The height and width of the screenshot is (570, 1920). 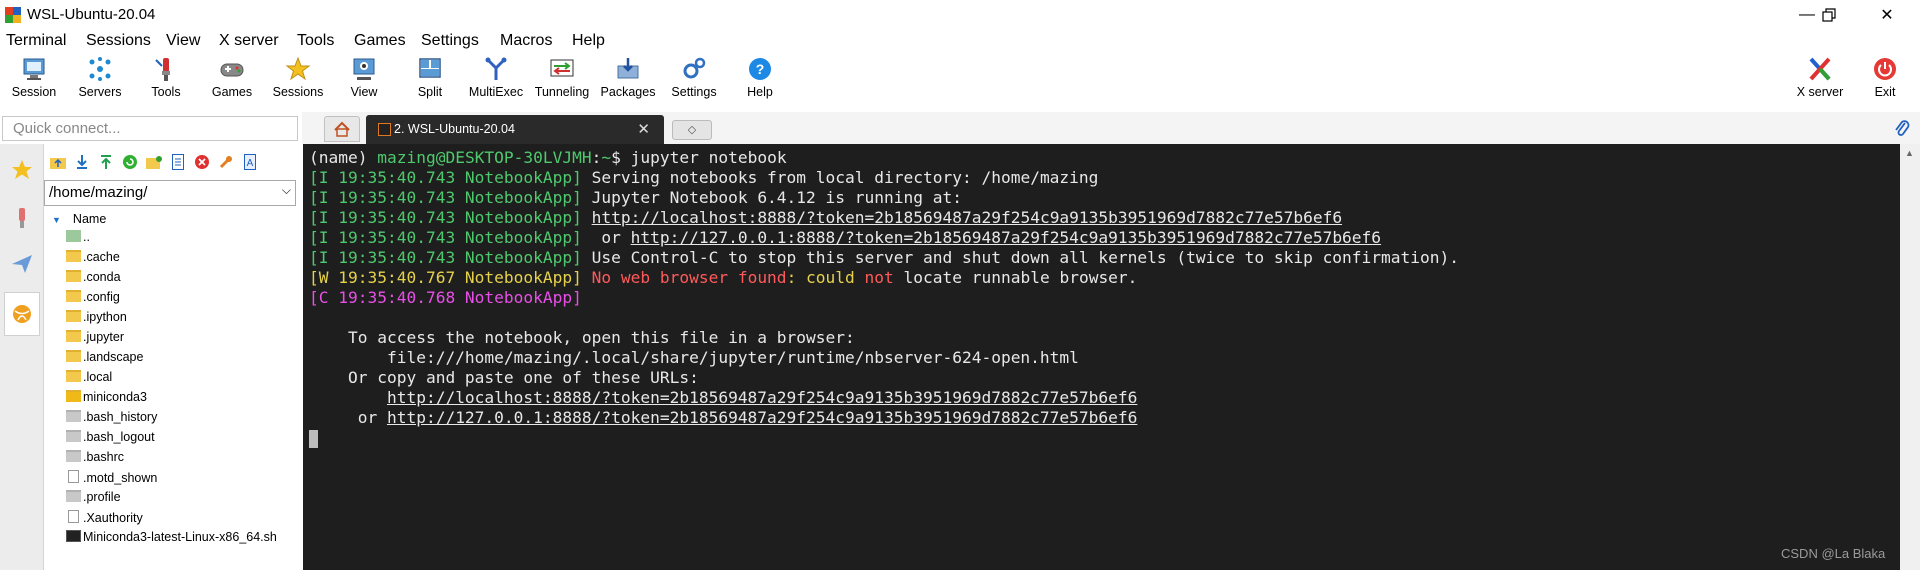 I want to click on name-column-header: ▼ Name, so click(x=79, y=219).